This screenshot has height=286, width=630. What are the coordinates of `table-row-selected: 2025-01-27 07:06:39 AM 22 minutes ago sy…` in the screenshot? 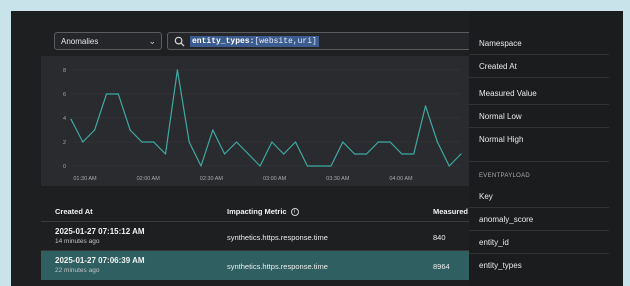 It's located at (255, 265).